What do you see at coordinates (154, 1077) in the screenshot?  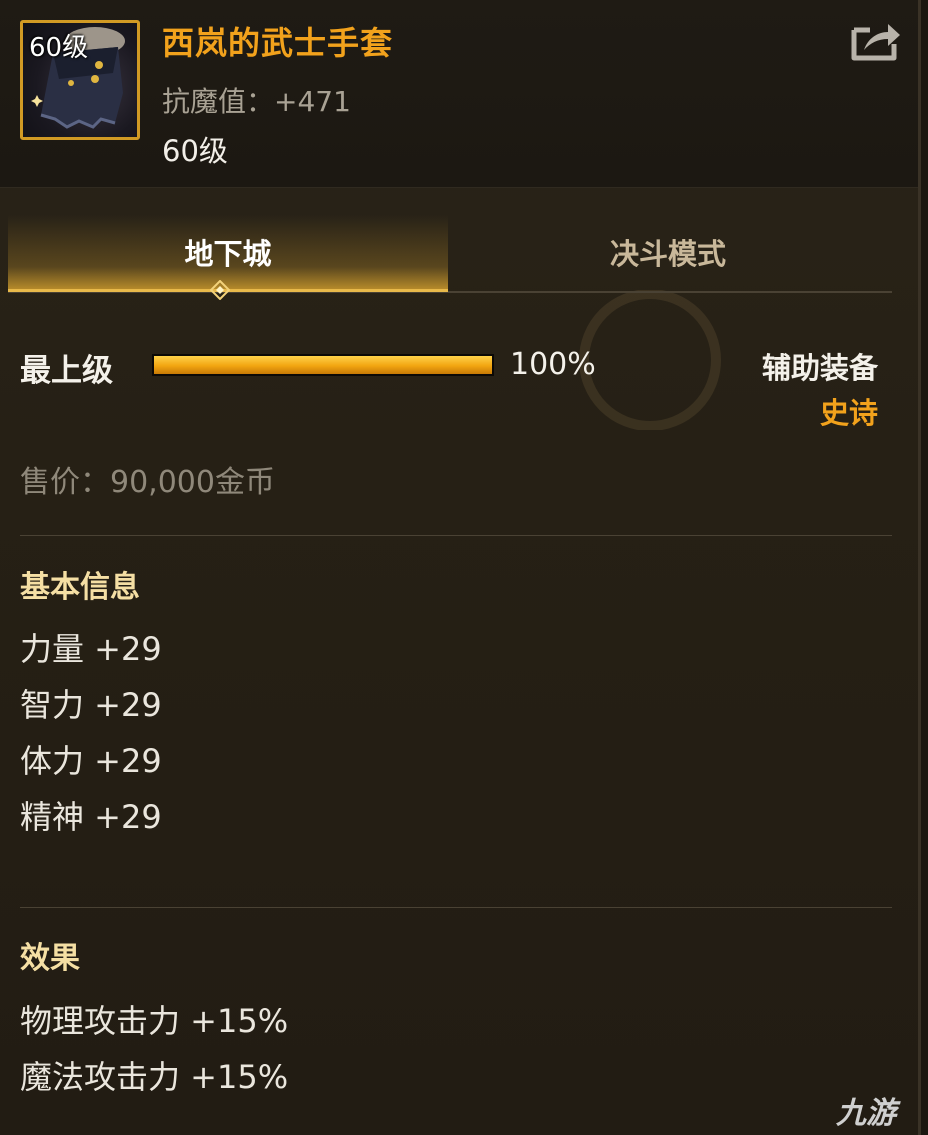 I see `effect-magic-attack: 魔法攻击力 +15%` at bounding box center [154, 1077].